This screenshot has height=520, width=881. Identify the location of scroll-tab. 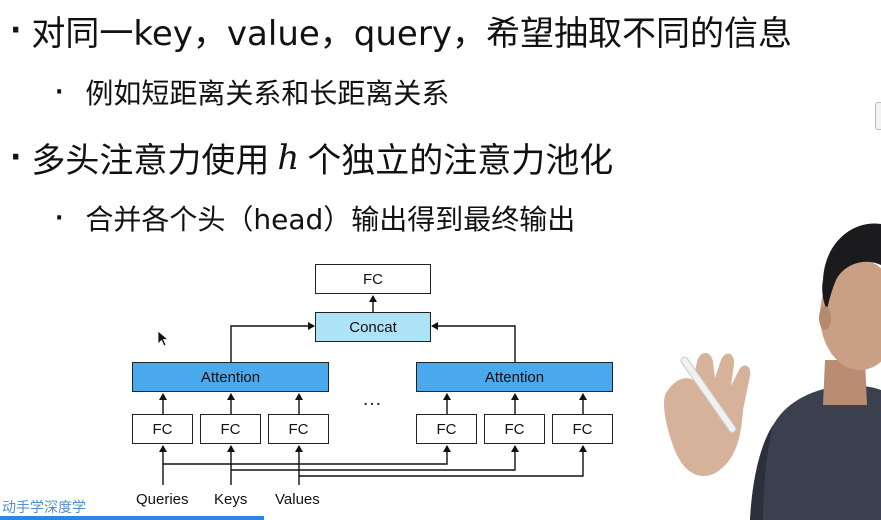
(878, 116).